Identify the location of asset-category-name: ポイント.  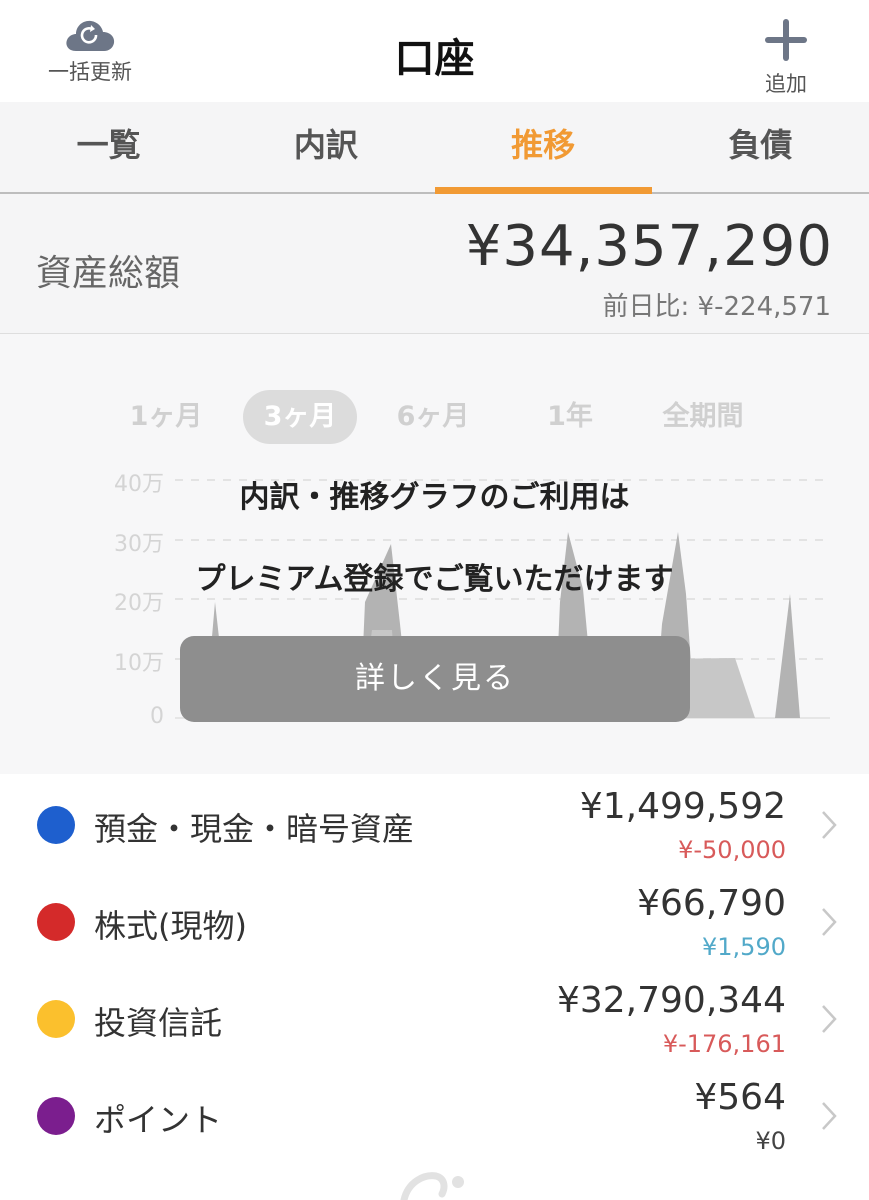
(158, 1120).